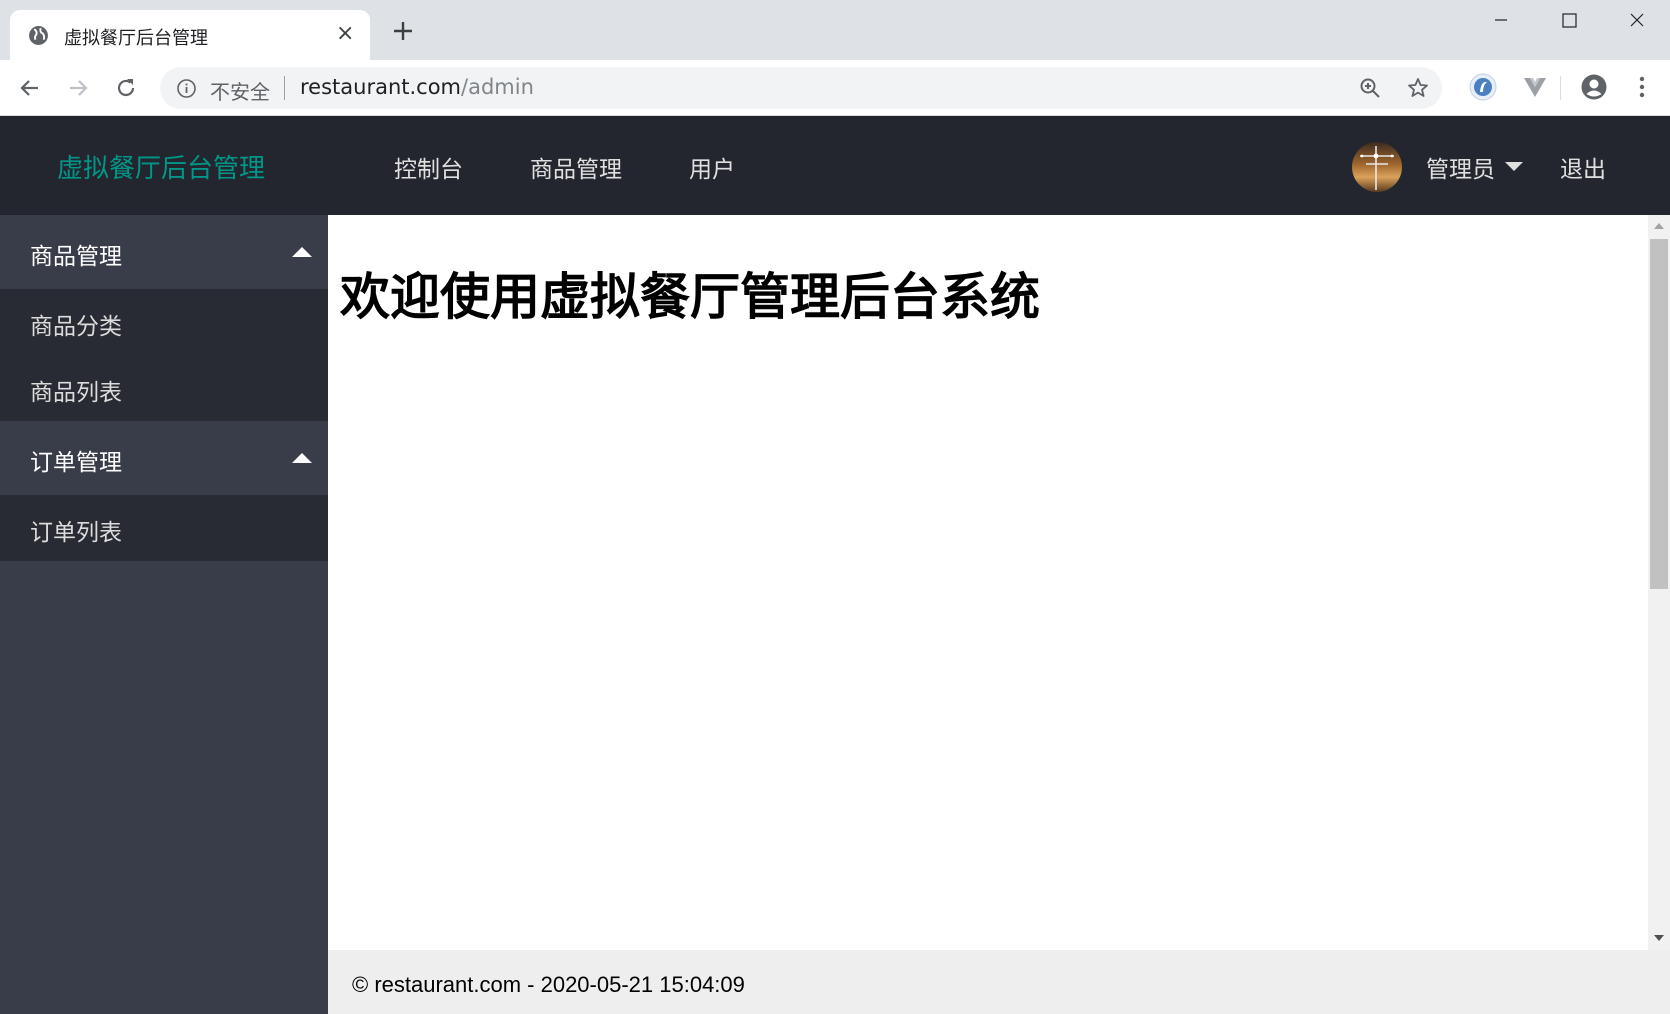 This screenshot has height=1014, width=1670. I want to click on back-arrow-icon, so click(30, 88).